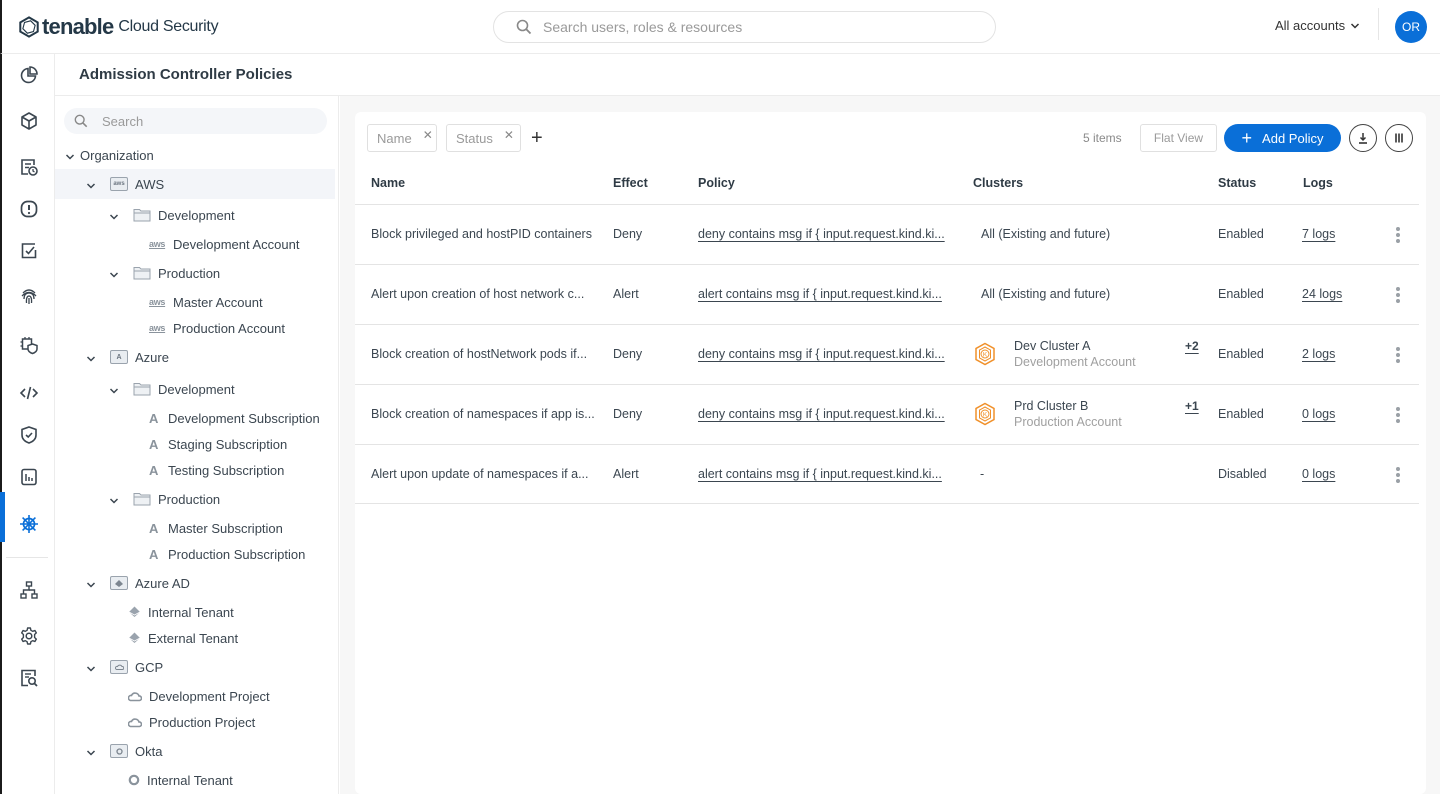 The width and height of the screenshot is (1440, 794). I want to click on tree-node: aws Production Account, so click(195, 328).